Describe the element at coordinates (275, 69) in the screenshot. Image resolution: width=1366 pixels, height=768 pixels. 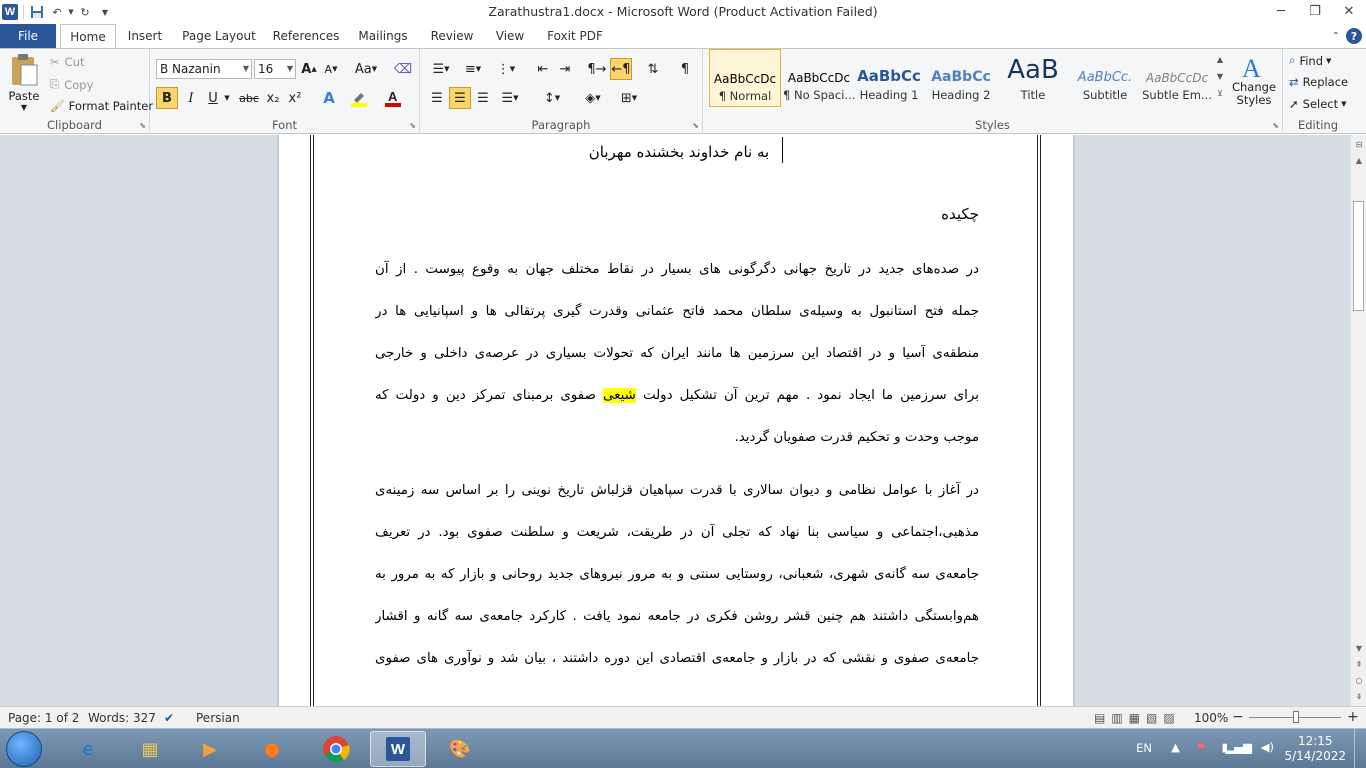
I see `font-size-select: 16 ▼` at that location.